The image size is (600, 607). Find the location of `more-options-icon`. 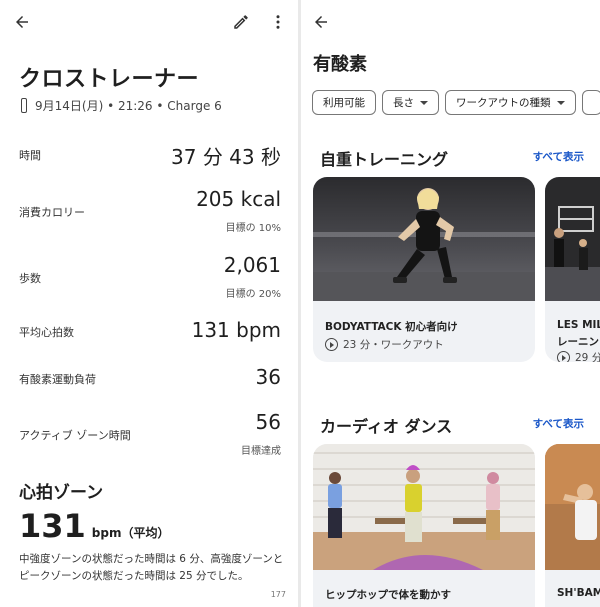

more-options-icon is located at coordinates (278, 22).